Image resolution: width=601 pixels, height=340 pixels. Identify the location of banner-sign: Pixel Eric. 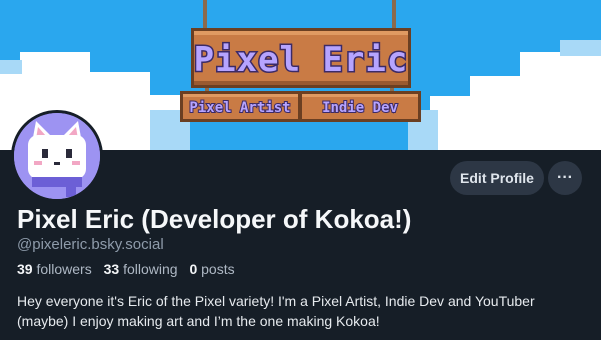
(301, 58).